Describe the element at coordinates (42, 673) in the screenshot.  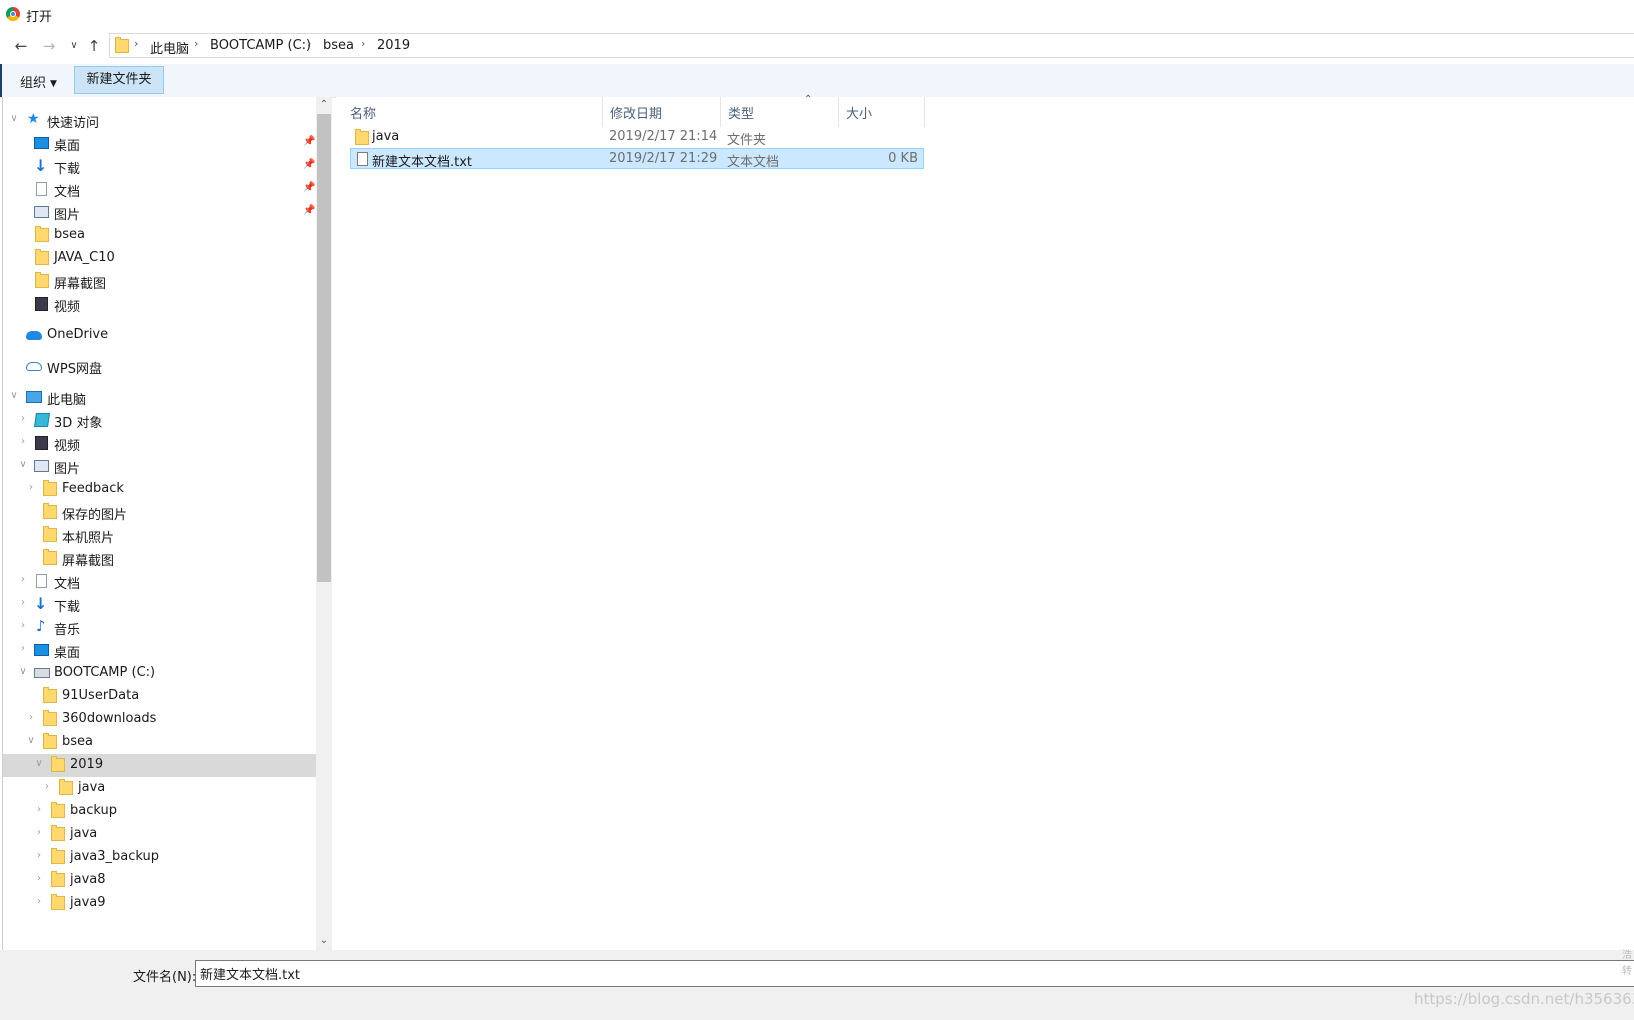
I see `drive-icon` at that location.